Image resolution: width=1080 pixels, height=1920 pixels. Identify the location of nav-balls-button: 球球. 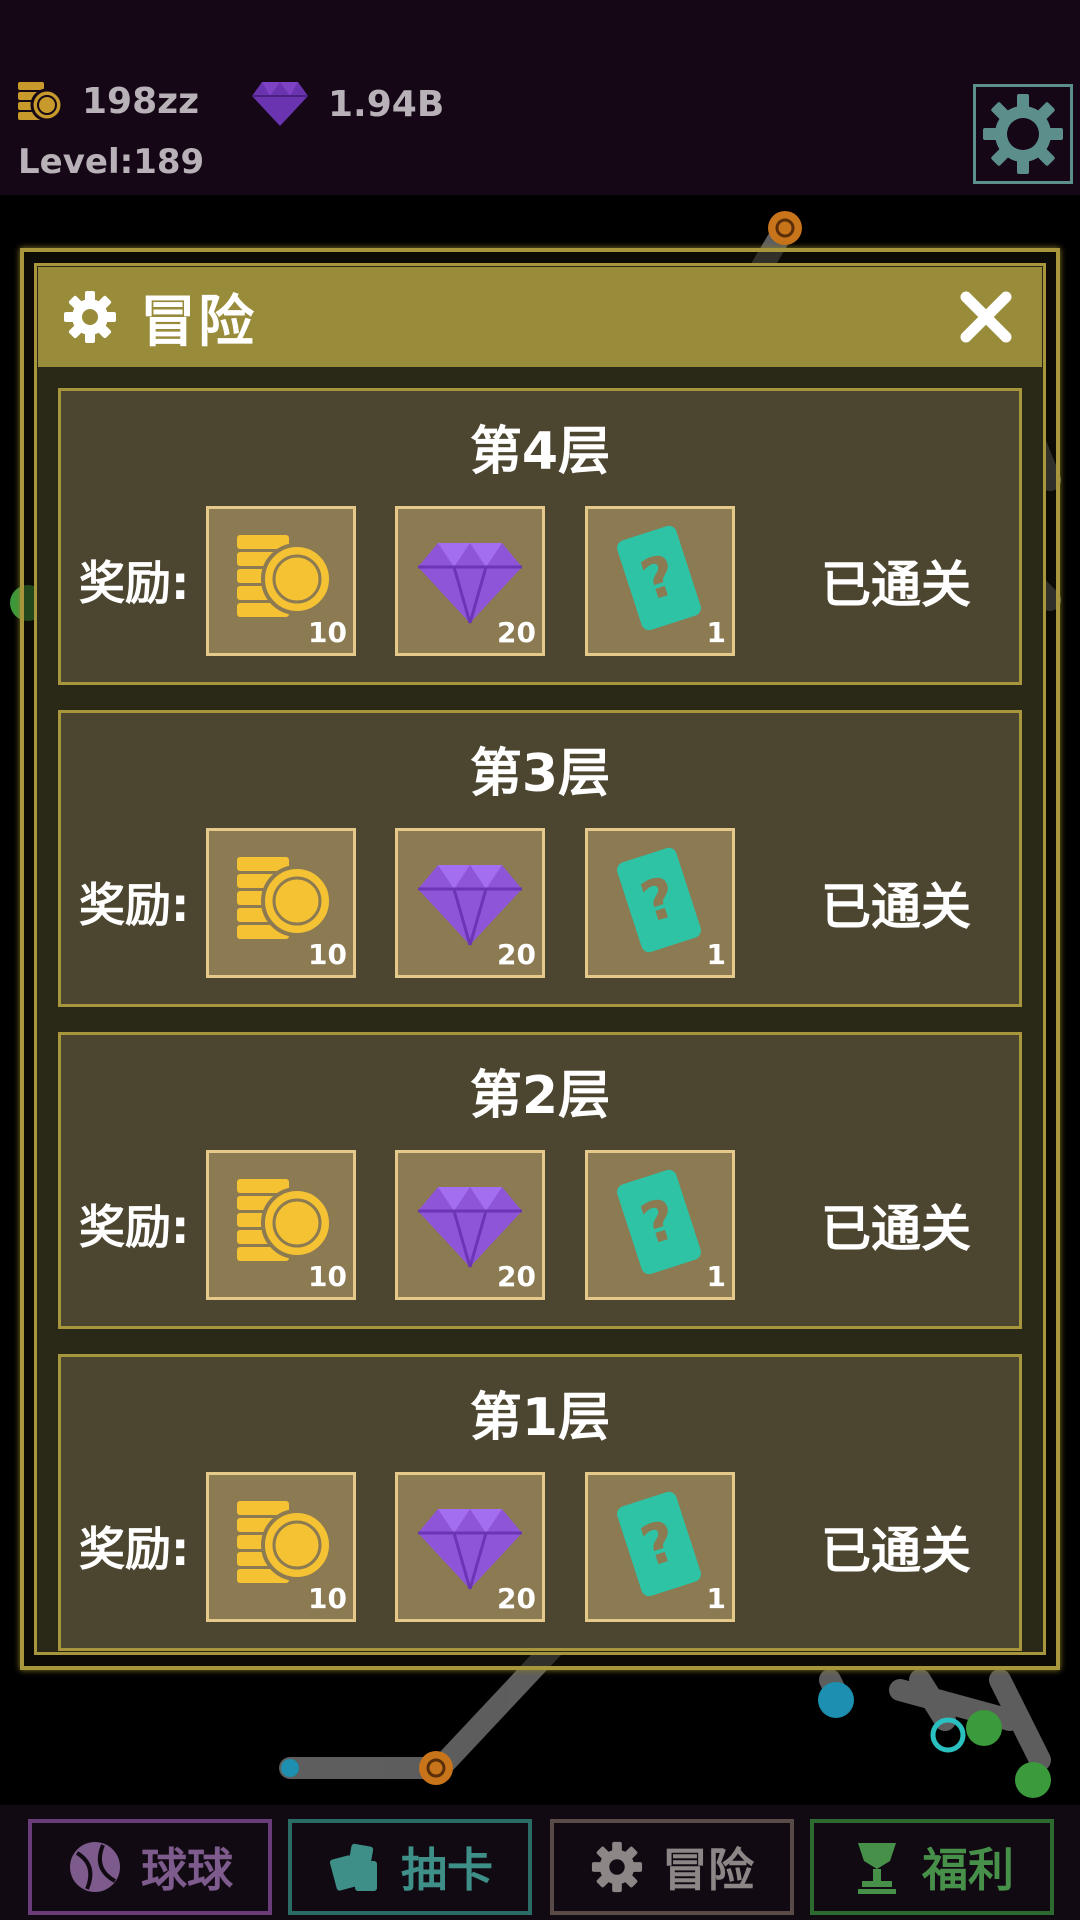
(150, 1867).